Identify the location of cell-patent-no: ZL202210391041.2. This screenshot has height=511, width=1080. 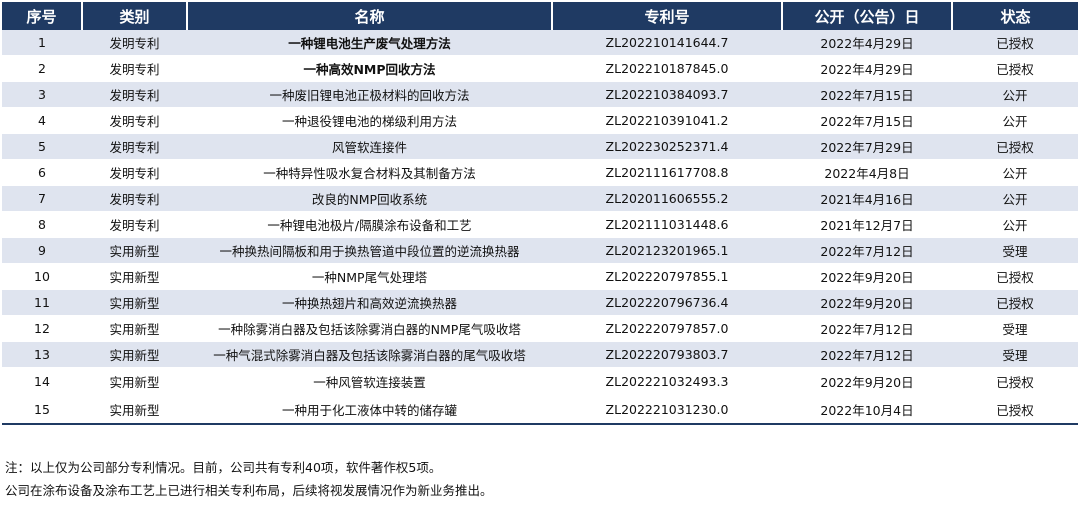
(667, 120).